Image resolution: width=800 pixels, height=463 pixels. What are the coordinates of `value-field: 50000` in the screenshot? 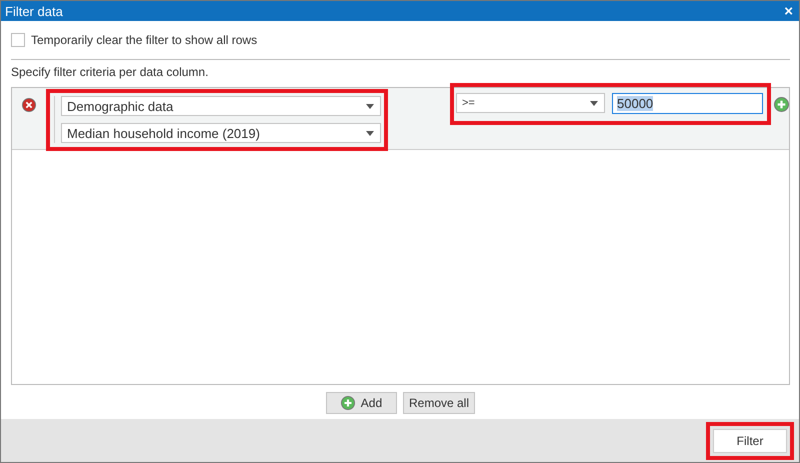 It's located at (687, 103).